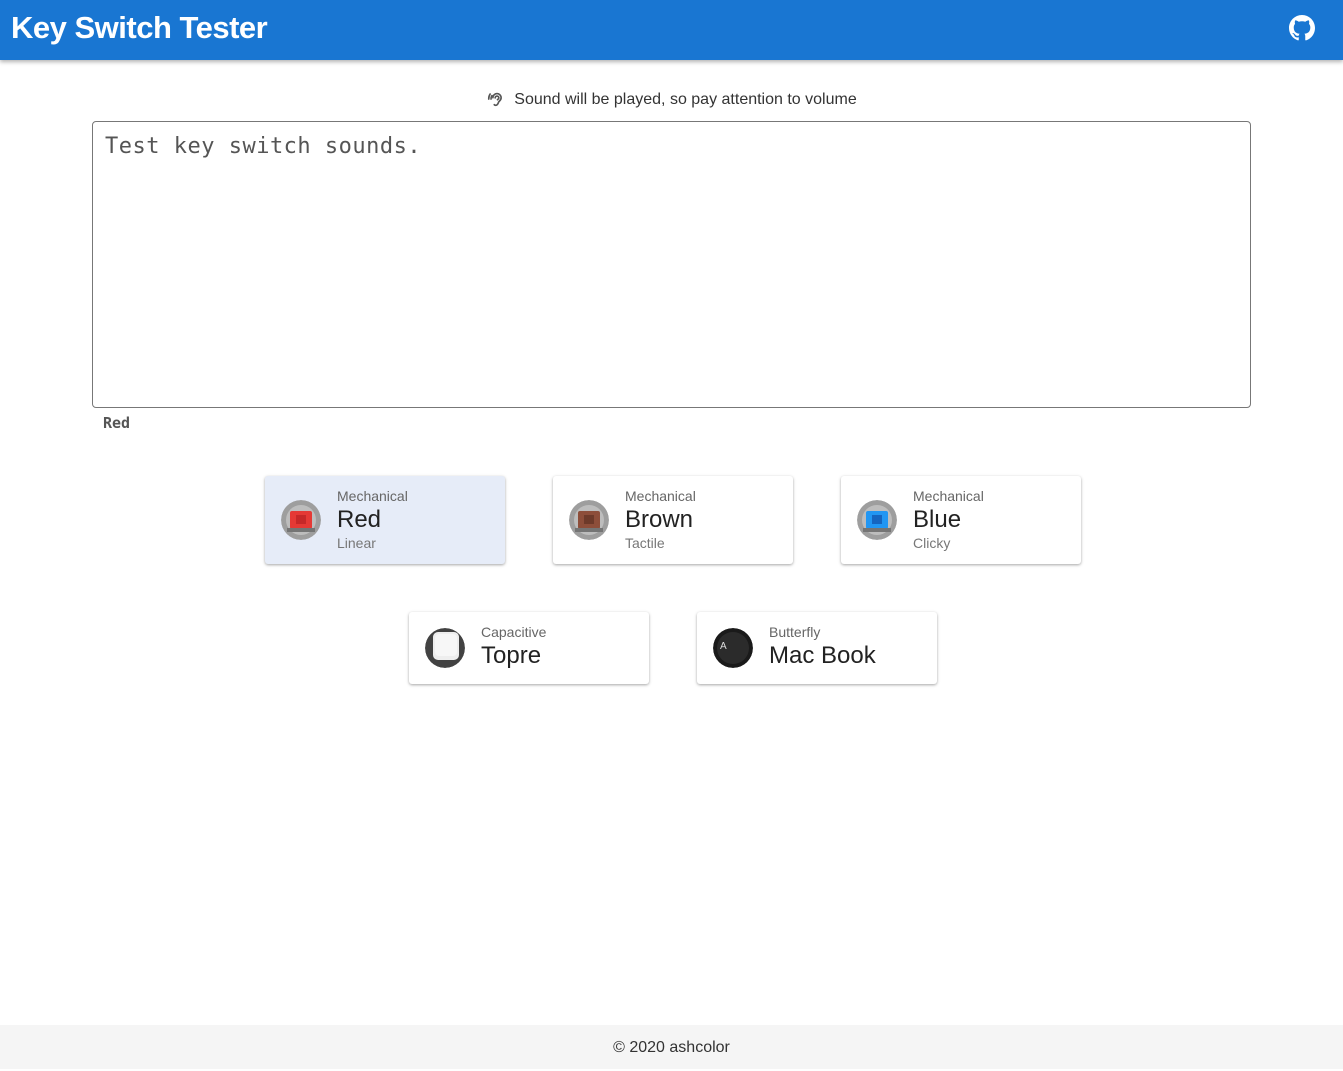  Describe the element at coordinates (645, 543) in the screenshot. I see `switch-feel: Tactile` at that location.